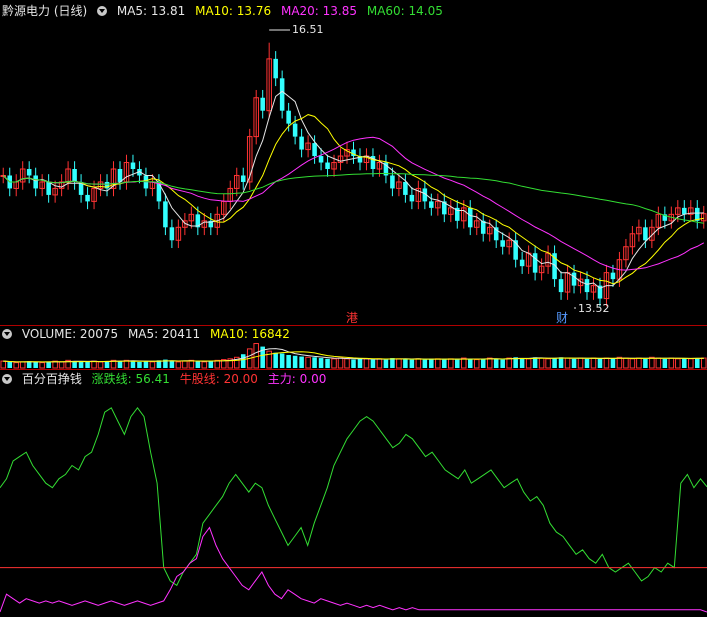 The width and height of the screenshot is (707, 617). Describe the element at coordinates (562, 318) in the screenshot. I see `marker-cai: 财` at that location.